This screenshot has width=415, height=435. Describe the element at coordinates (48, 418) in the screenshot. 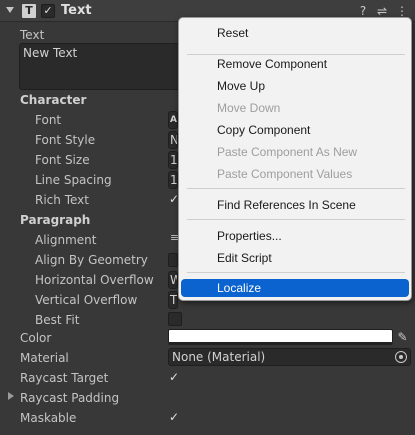

I see `maskable-label: Maskable` at that location.